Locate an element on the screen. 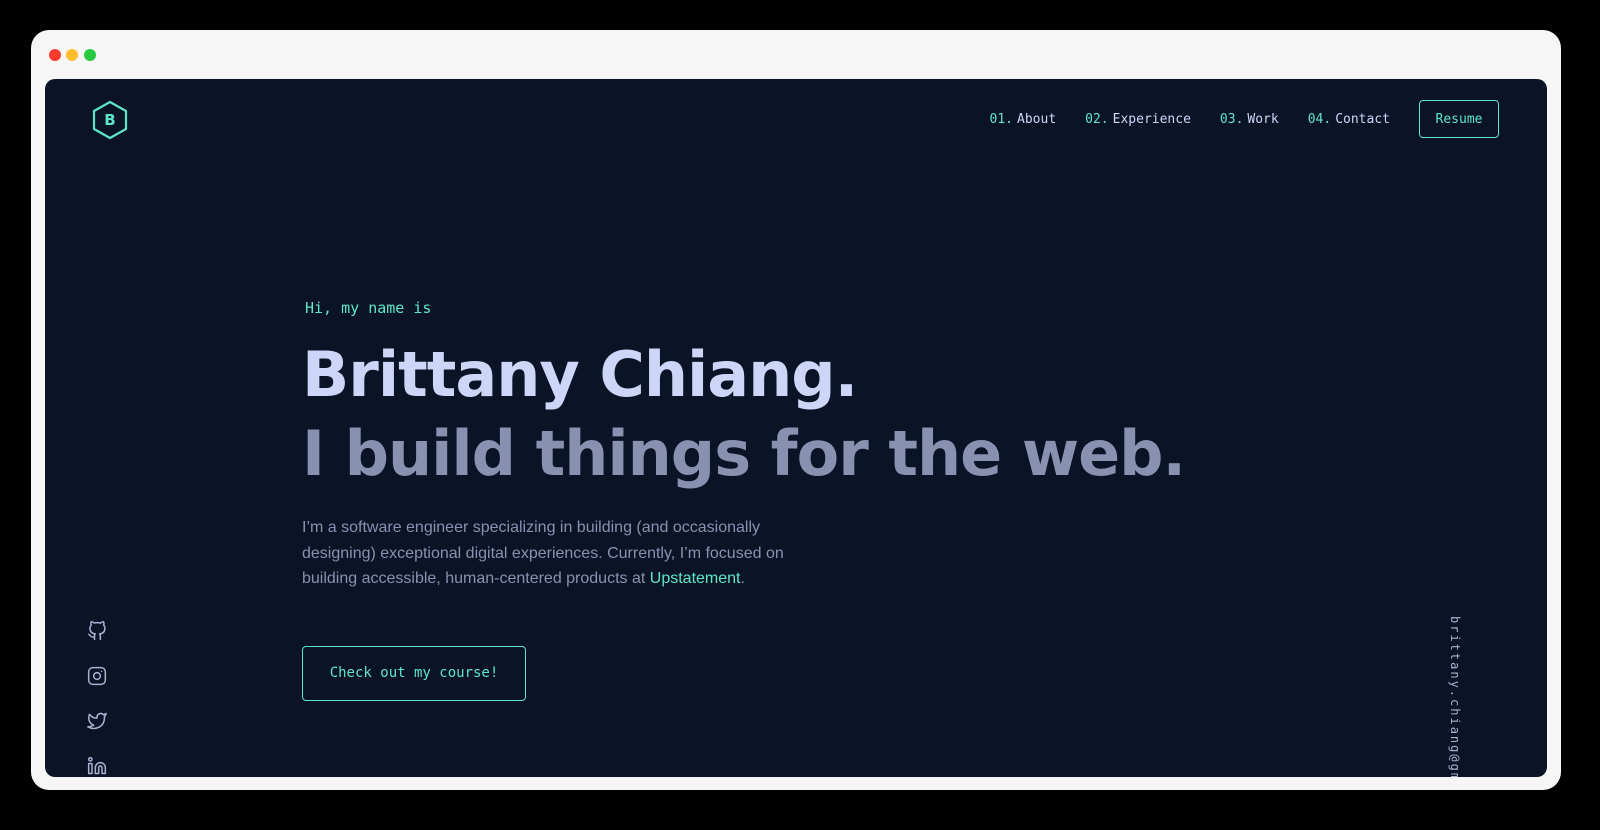 The height and width of the screenshot is (830, 1600). email-rail: brittany.chiang@gmail.com is located at coordinates (1454, 696).